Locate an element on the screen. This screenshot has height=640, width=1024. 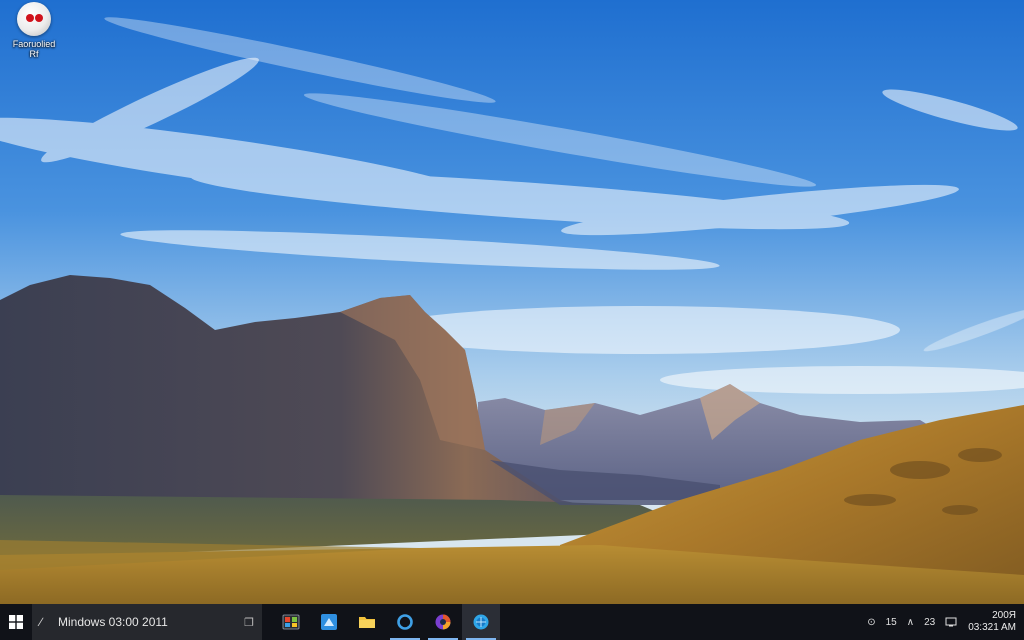
file-explorer-folder-icon is located at coordinates (367, 622).